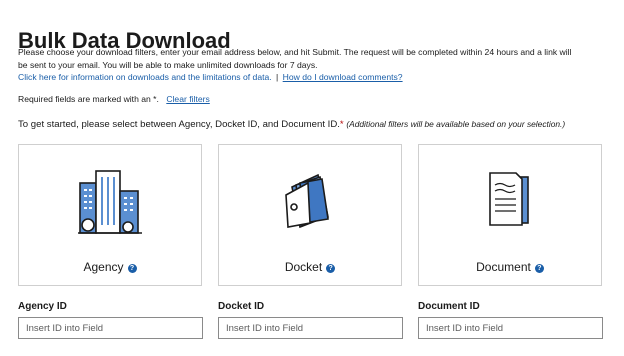  Describe the element at coordinates (510, 201) in the screenshot. I see `document-icon` at that location.